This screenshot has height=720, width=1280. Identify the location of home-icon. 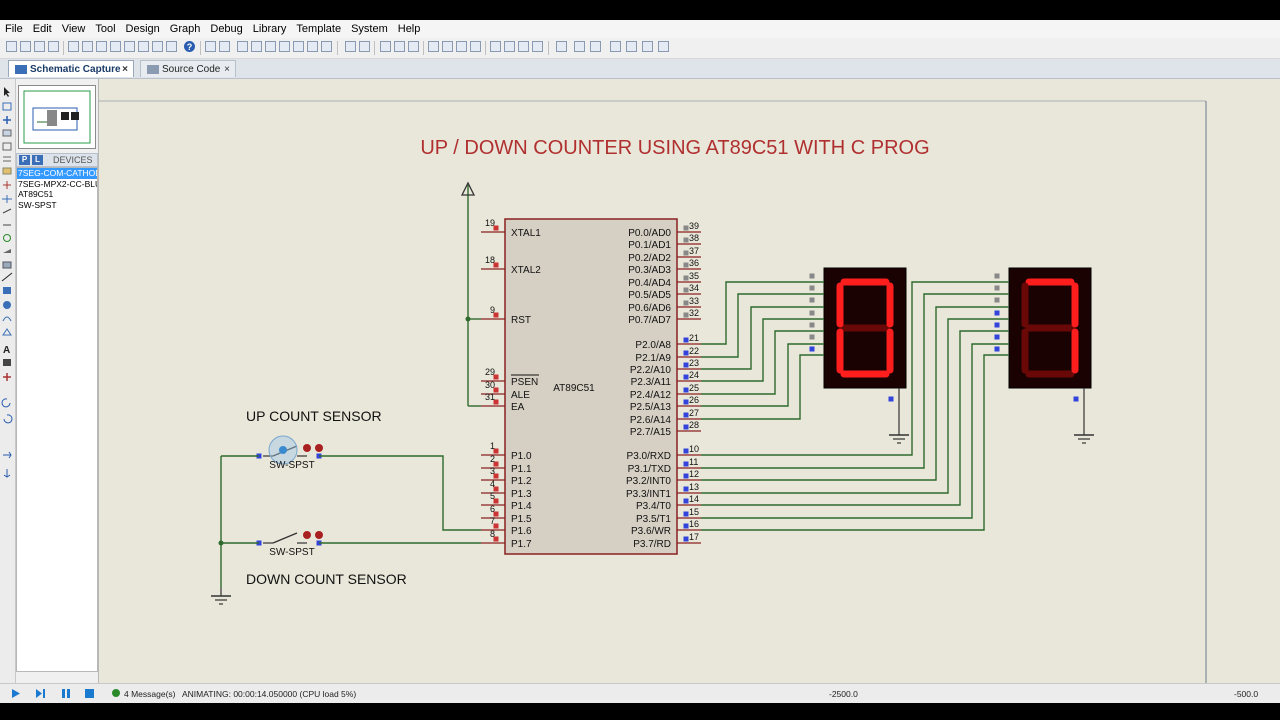
(73, 46).